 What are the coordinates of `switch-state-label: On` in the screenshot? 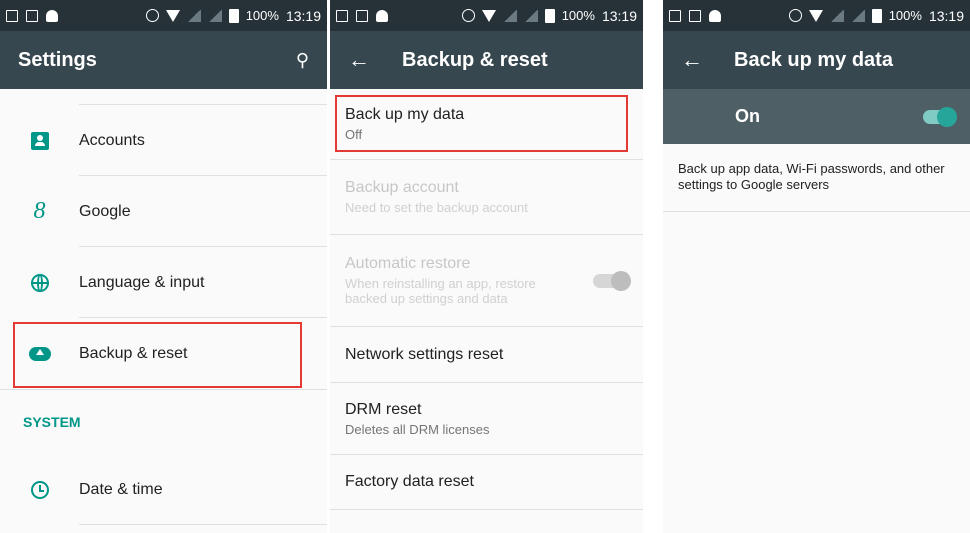 It's located at (747, 116).